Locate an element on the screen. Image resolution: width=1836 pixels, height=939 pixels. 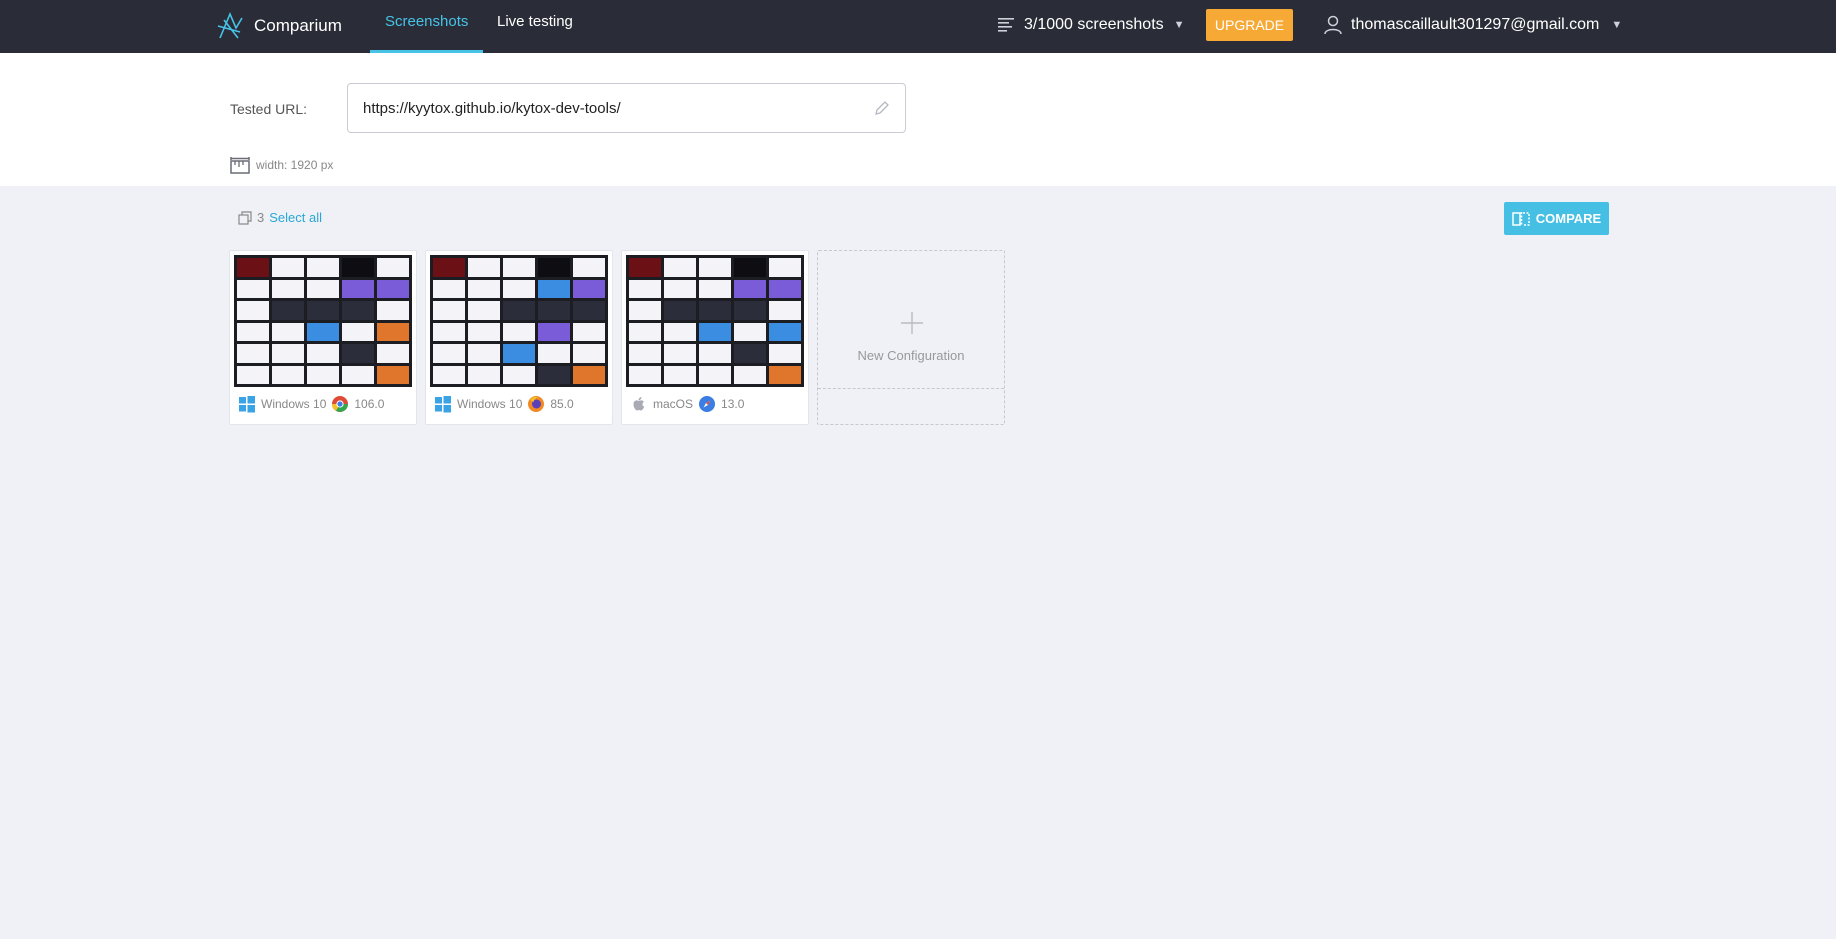
list-icon is located at coordinates (1006, 25).